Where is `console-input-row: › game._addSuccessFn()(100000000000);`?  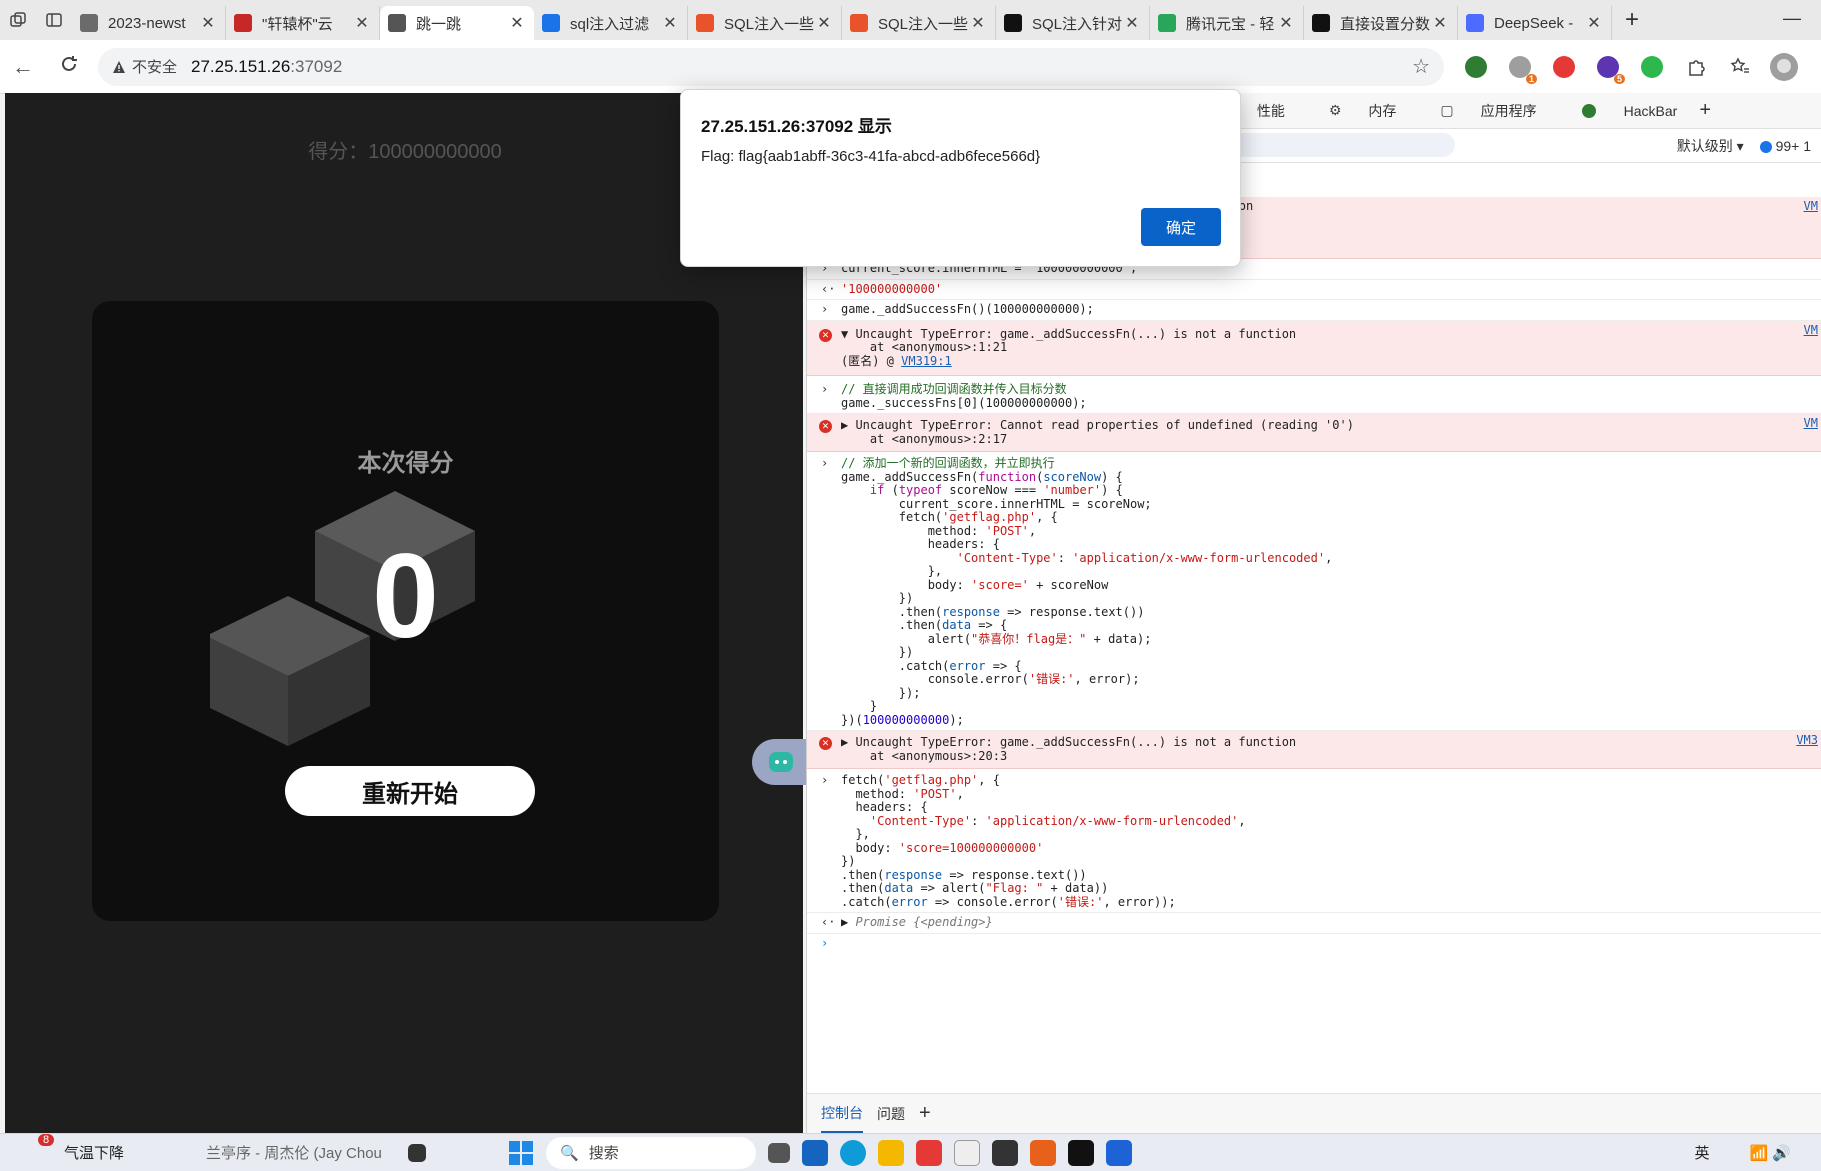 console-input-row: › game._addSuccessFn()(100000000000); is located at coordinates (1314, 310).